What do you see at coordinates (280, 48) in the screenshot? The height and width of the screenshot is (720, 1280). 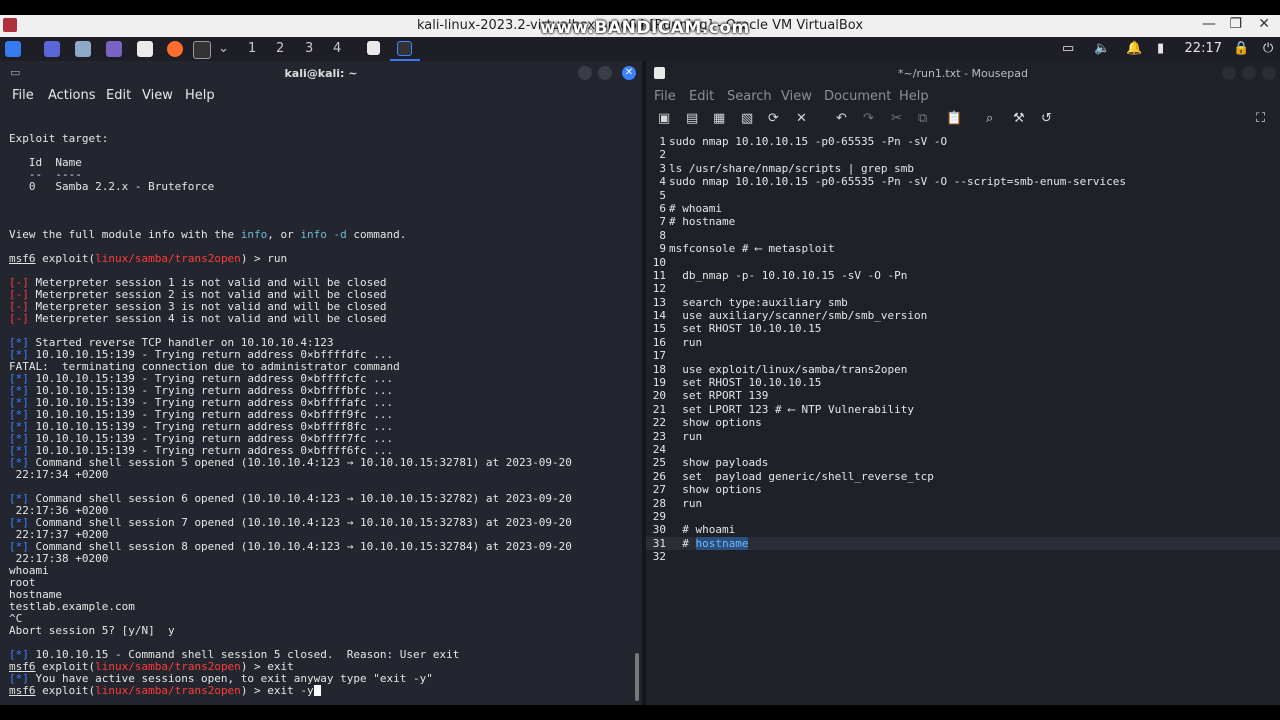 I see `workspace-2: 2` at bounding box center [280, 48].